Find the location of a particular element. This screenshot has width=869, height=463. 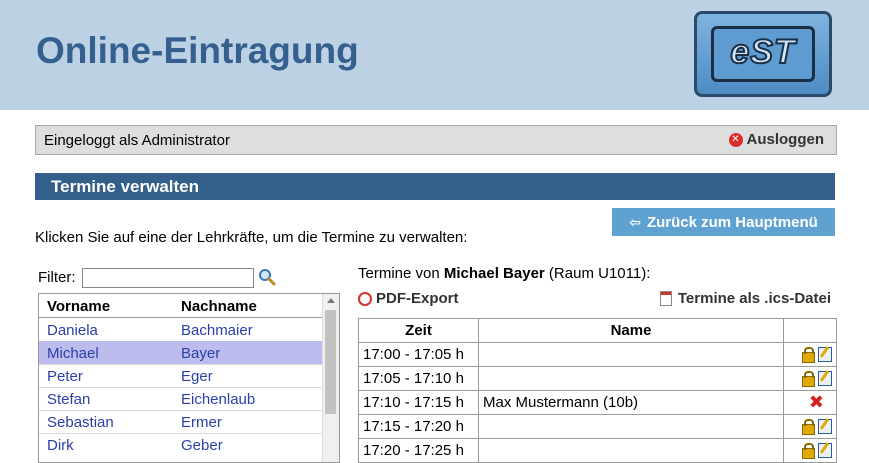

teacher-row: Dirk Geber is located at coordinates (181, 444).